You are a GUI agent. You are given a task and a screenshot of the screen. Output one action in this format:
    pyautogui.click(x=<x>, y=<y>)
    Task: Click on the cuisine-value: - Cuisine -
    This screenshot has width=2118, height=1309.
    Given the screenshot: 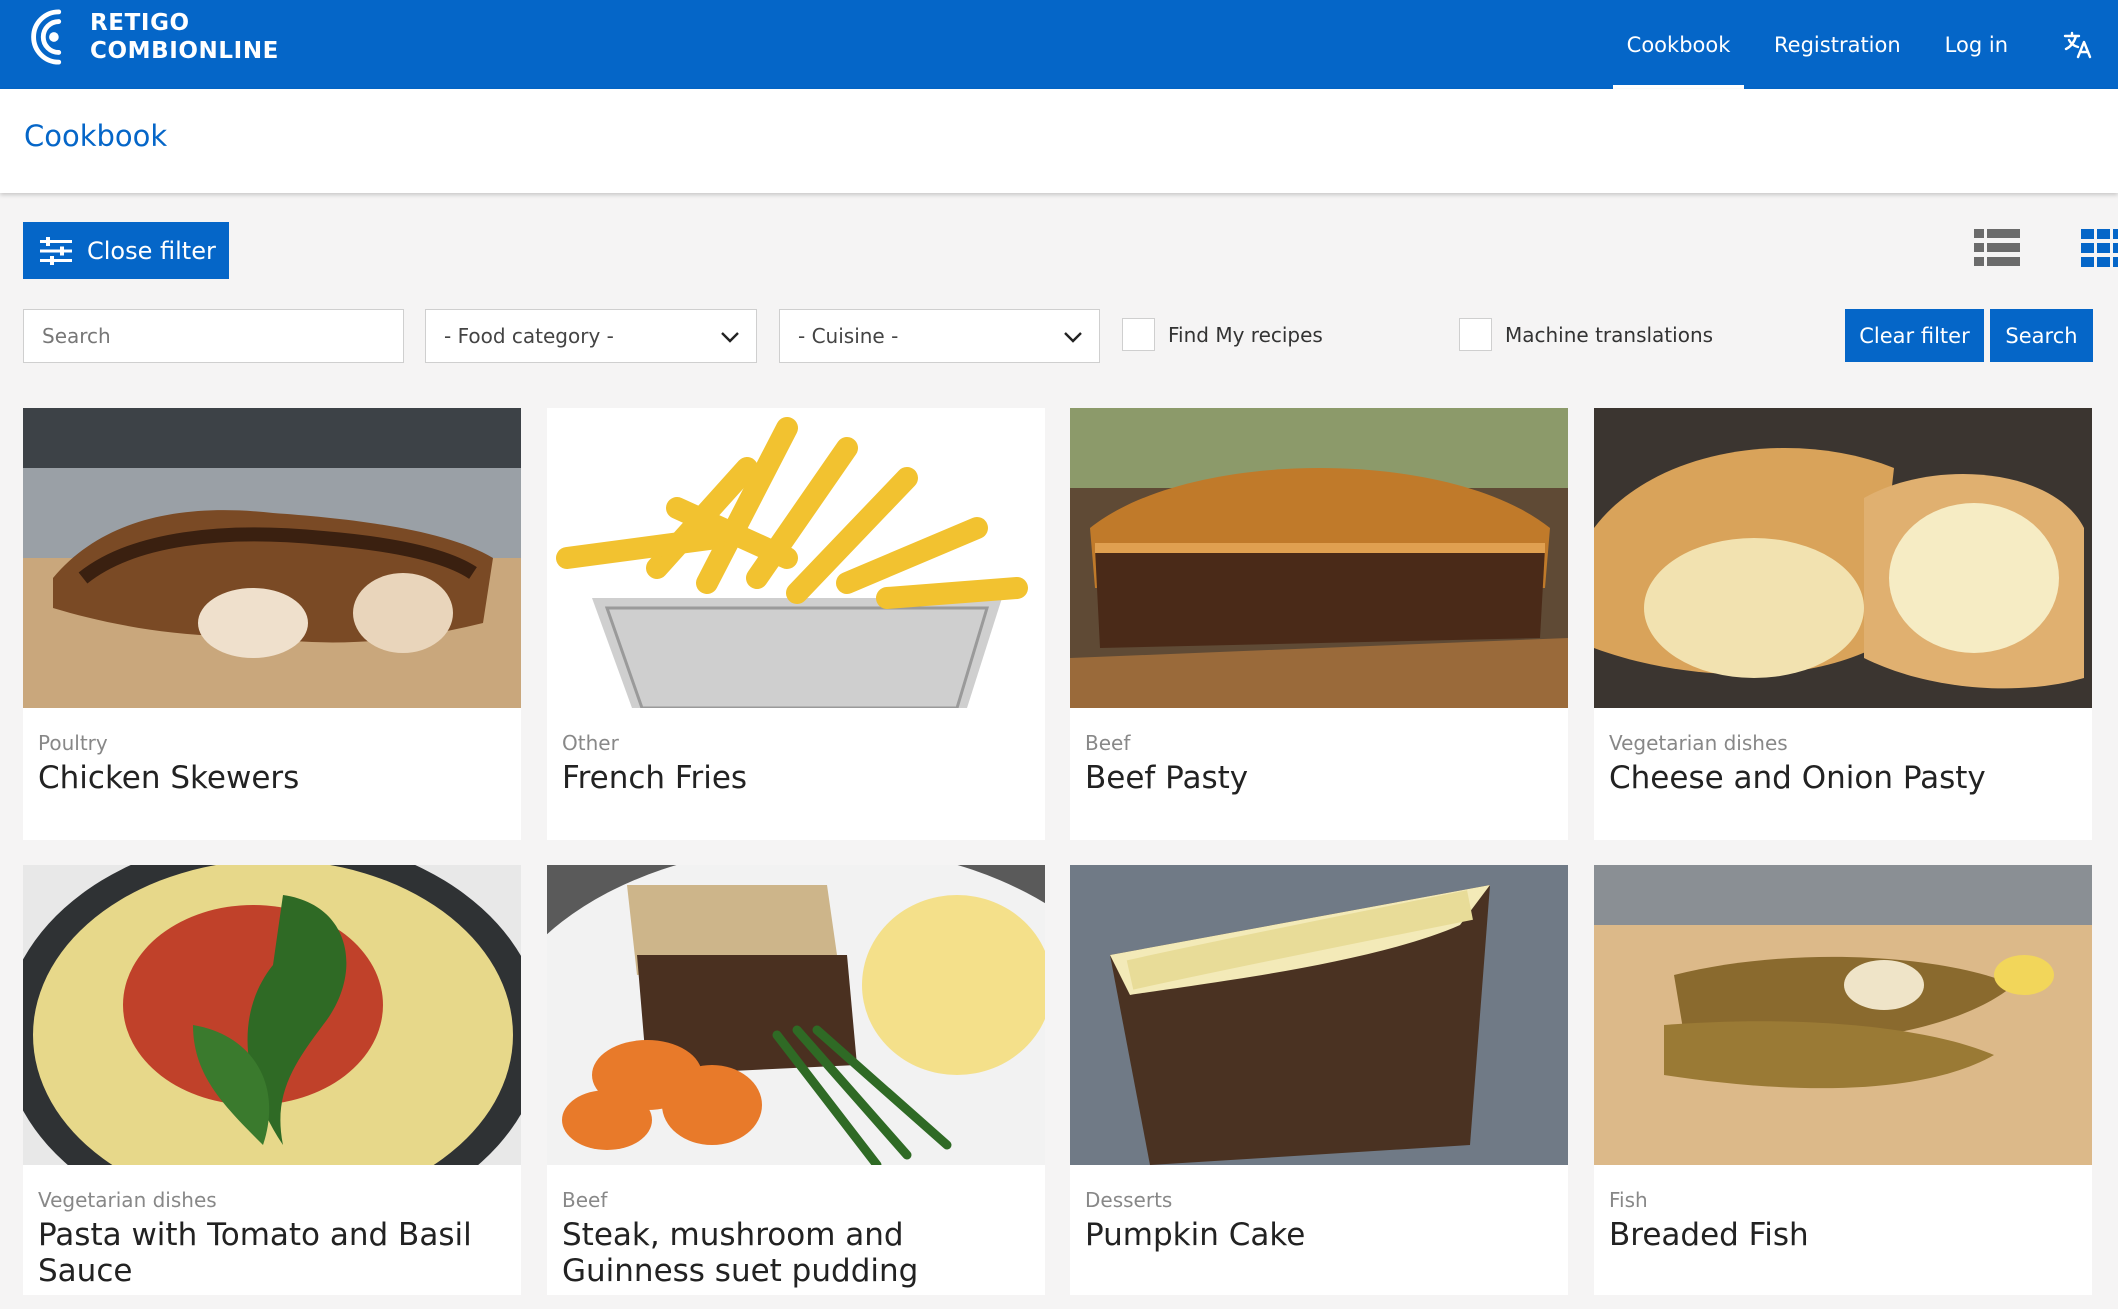 What is the action you would take?
    pyautogui.click(x=848, y=336)
    